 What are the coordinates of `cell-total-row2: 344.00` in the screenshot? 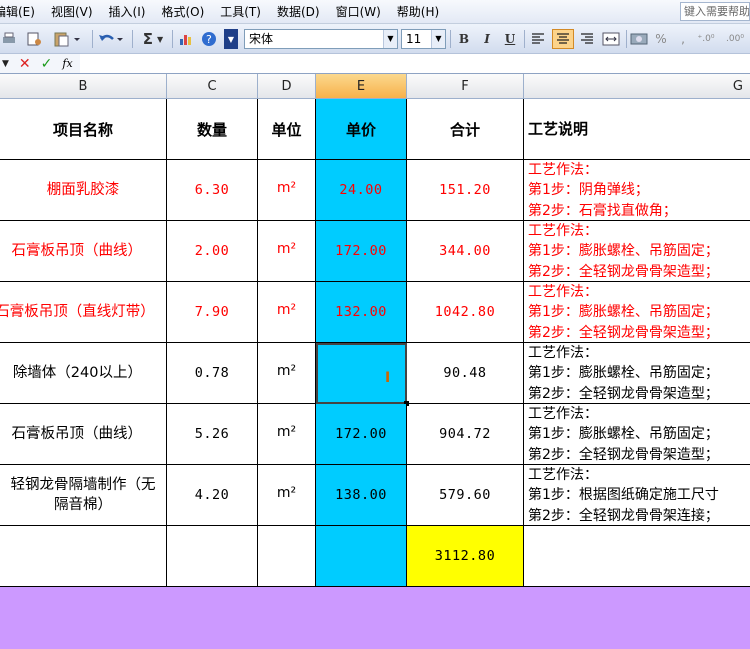 It's located at (465, 251).